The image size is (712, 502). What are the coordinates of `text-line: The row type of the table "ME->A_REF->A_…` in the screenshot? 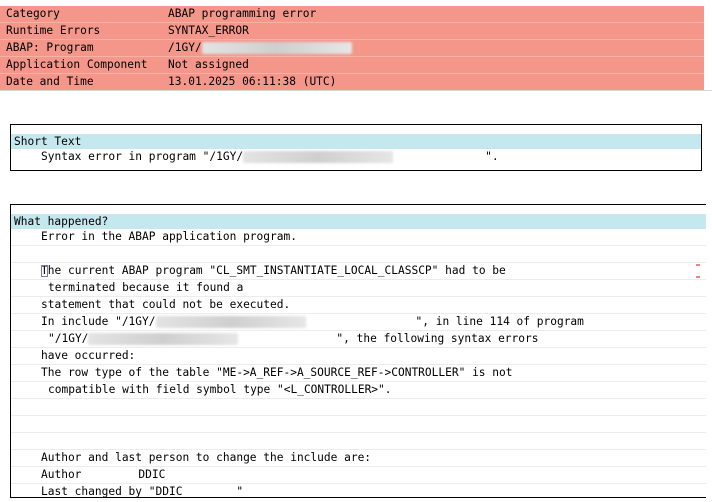 It's located at (358, 373).